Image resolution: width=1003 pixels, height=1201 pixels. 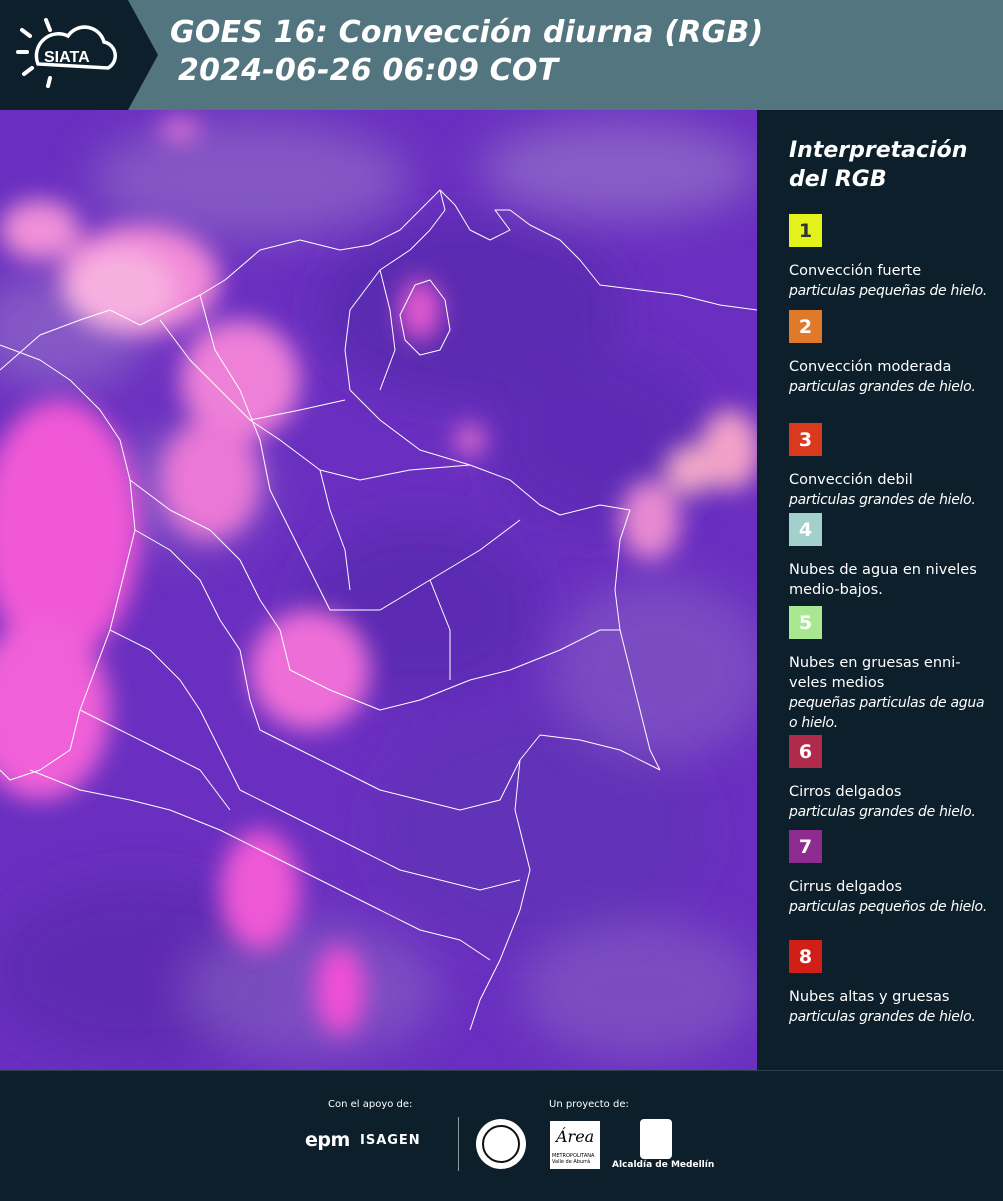 What do you see at coordinates (870, 367) in the screenshot?
I see `legend-item-name: Convección moderada` at bounding box center [870, 367].